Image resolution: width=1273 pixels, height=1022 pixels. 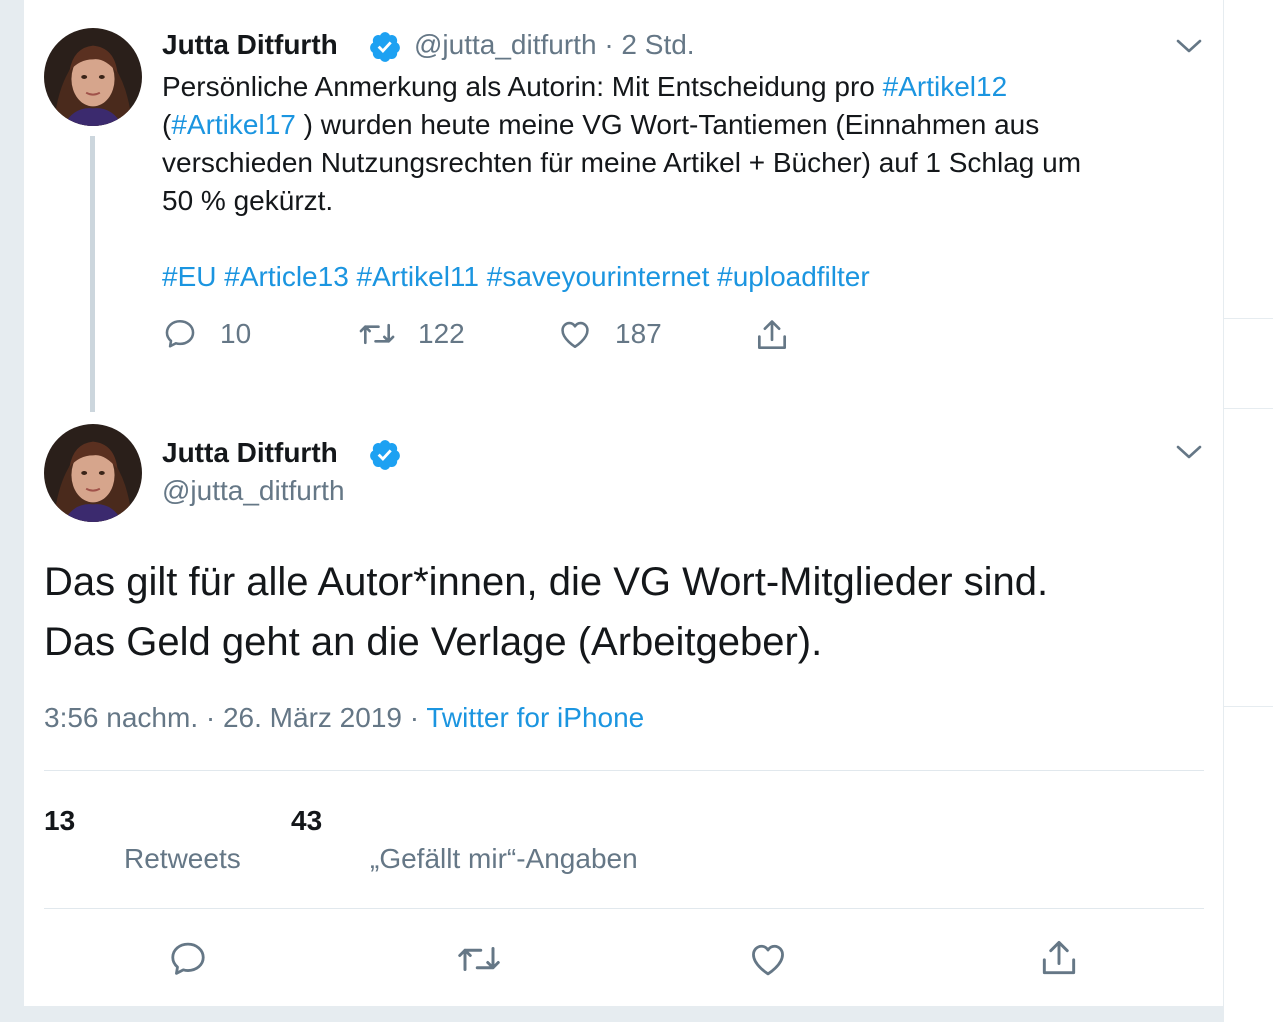 I want to click on hashtag-link: #uploadfilter, so click(x=793, y=276).